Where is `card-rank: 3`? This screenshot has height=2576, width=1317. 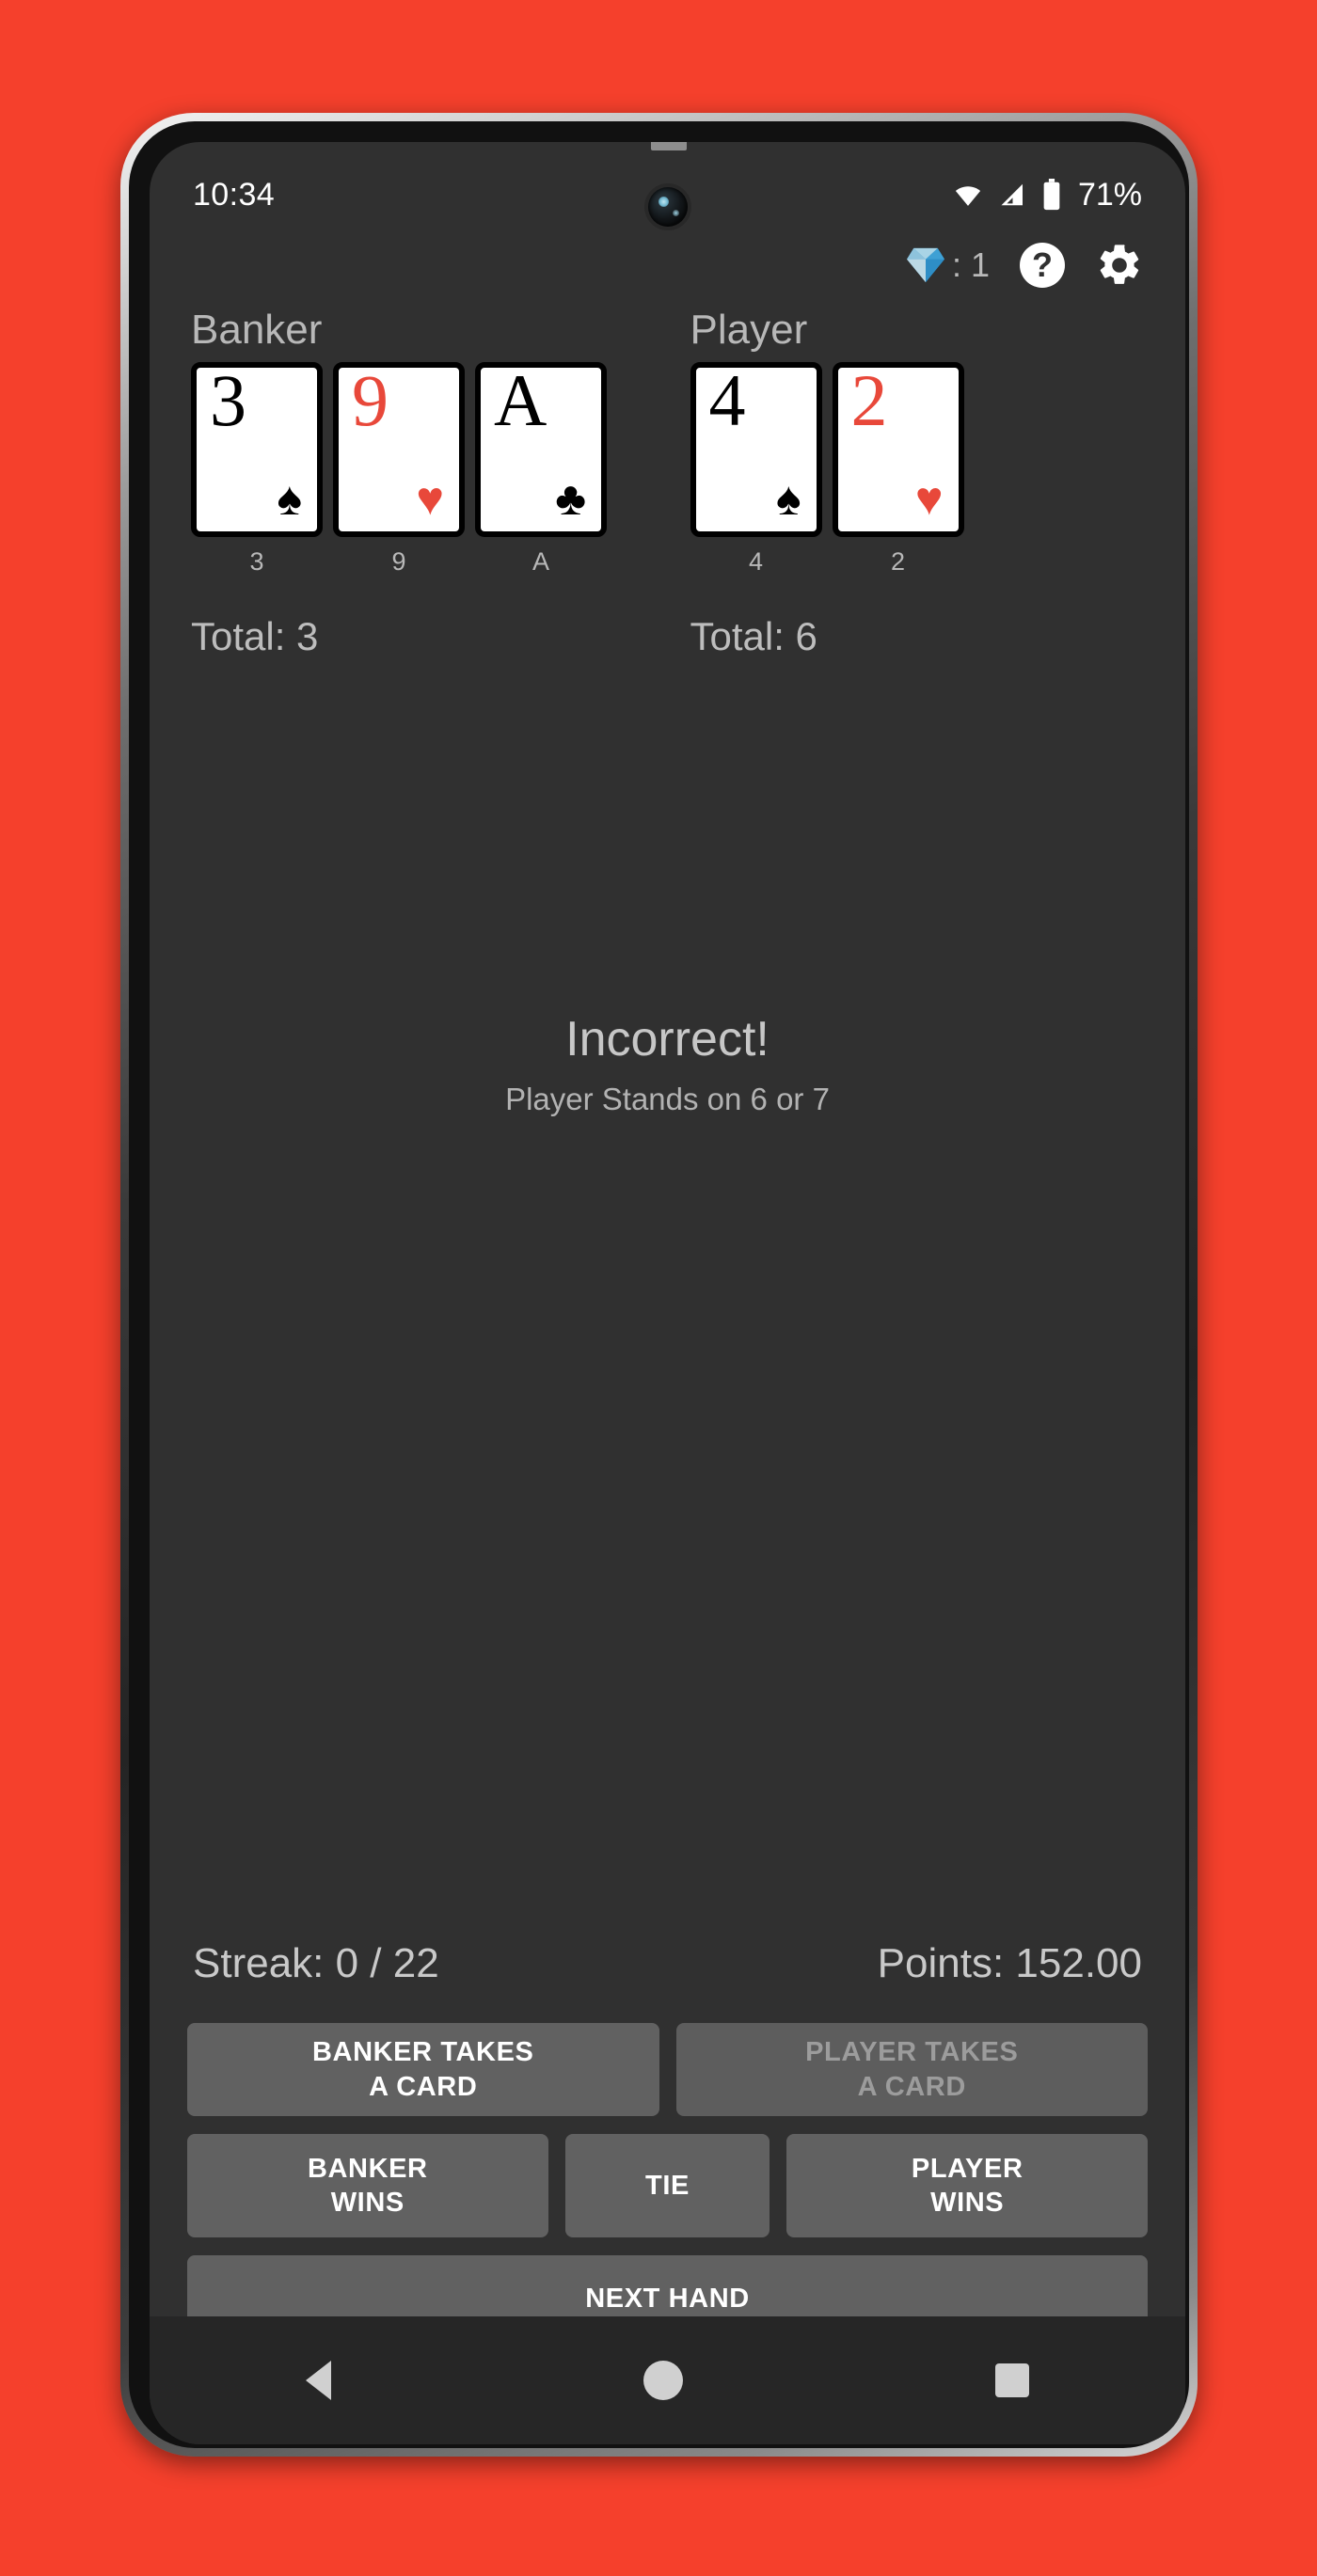 card-rank: 3 is located at coordinates (228, 400).